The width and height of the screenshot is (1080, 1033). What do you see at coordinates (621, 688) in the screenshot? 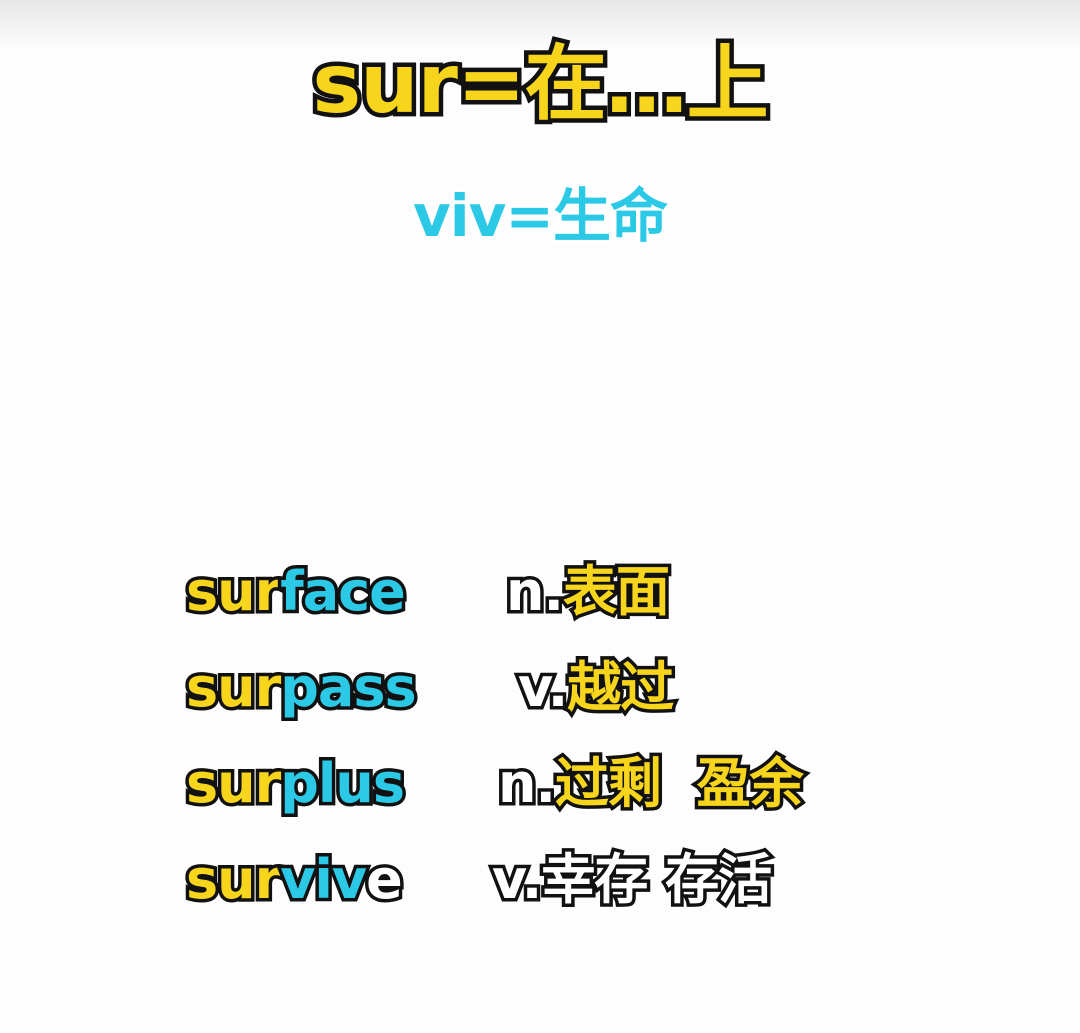
I see `meaning: 越过` at bounding box center [621, 688].